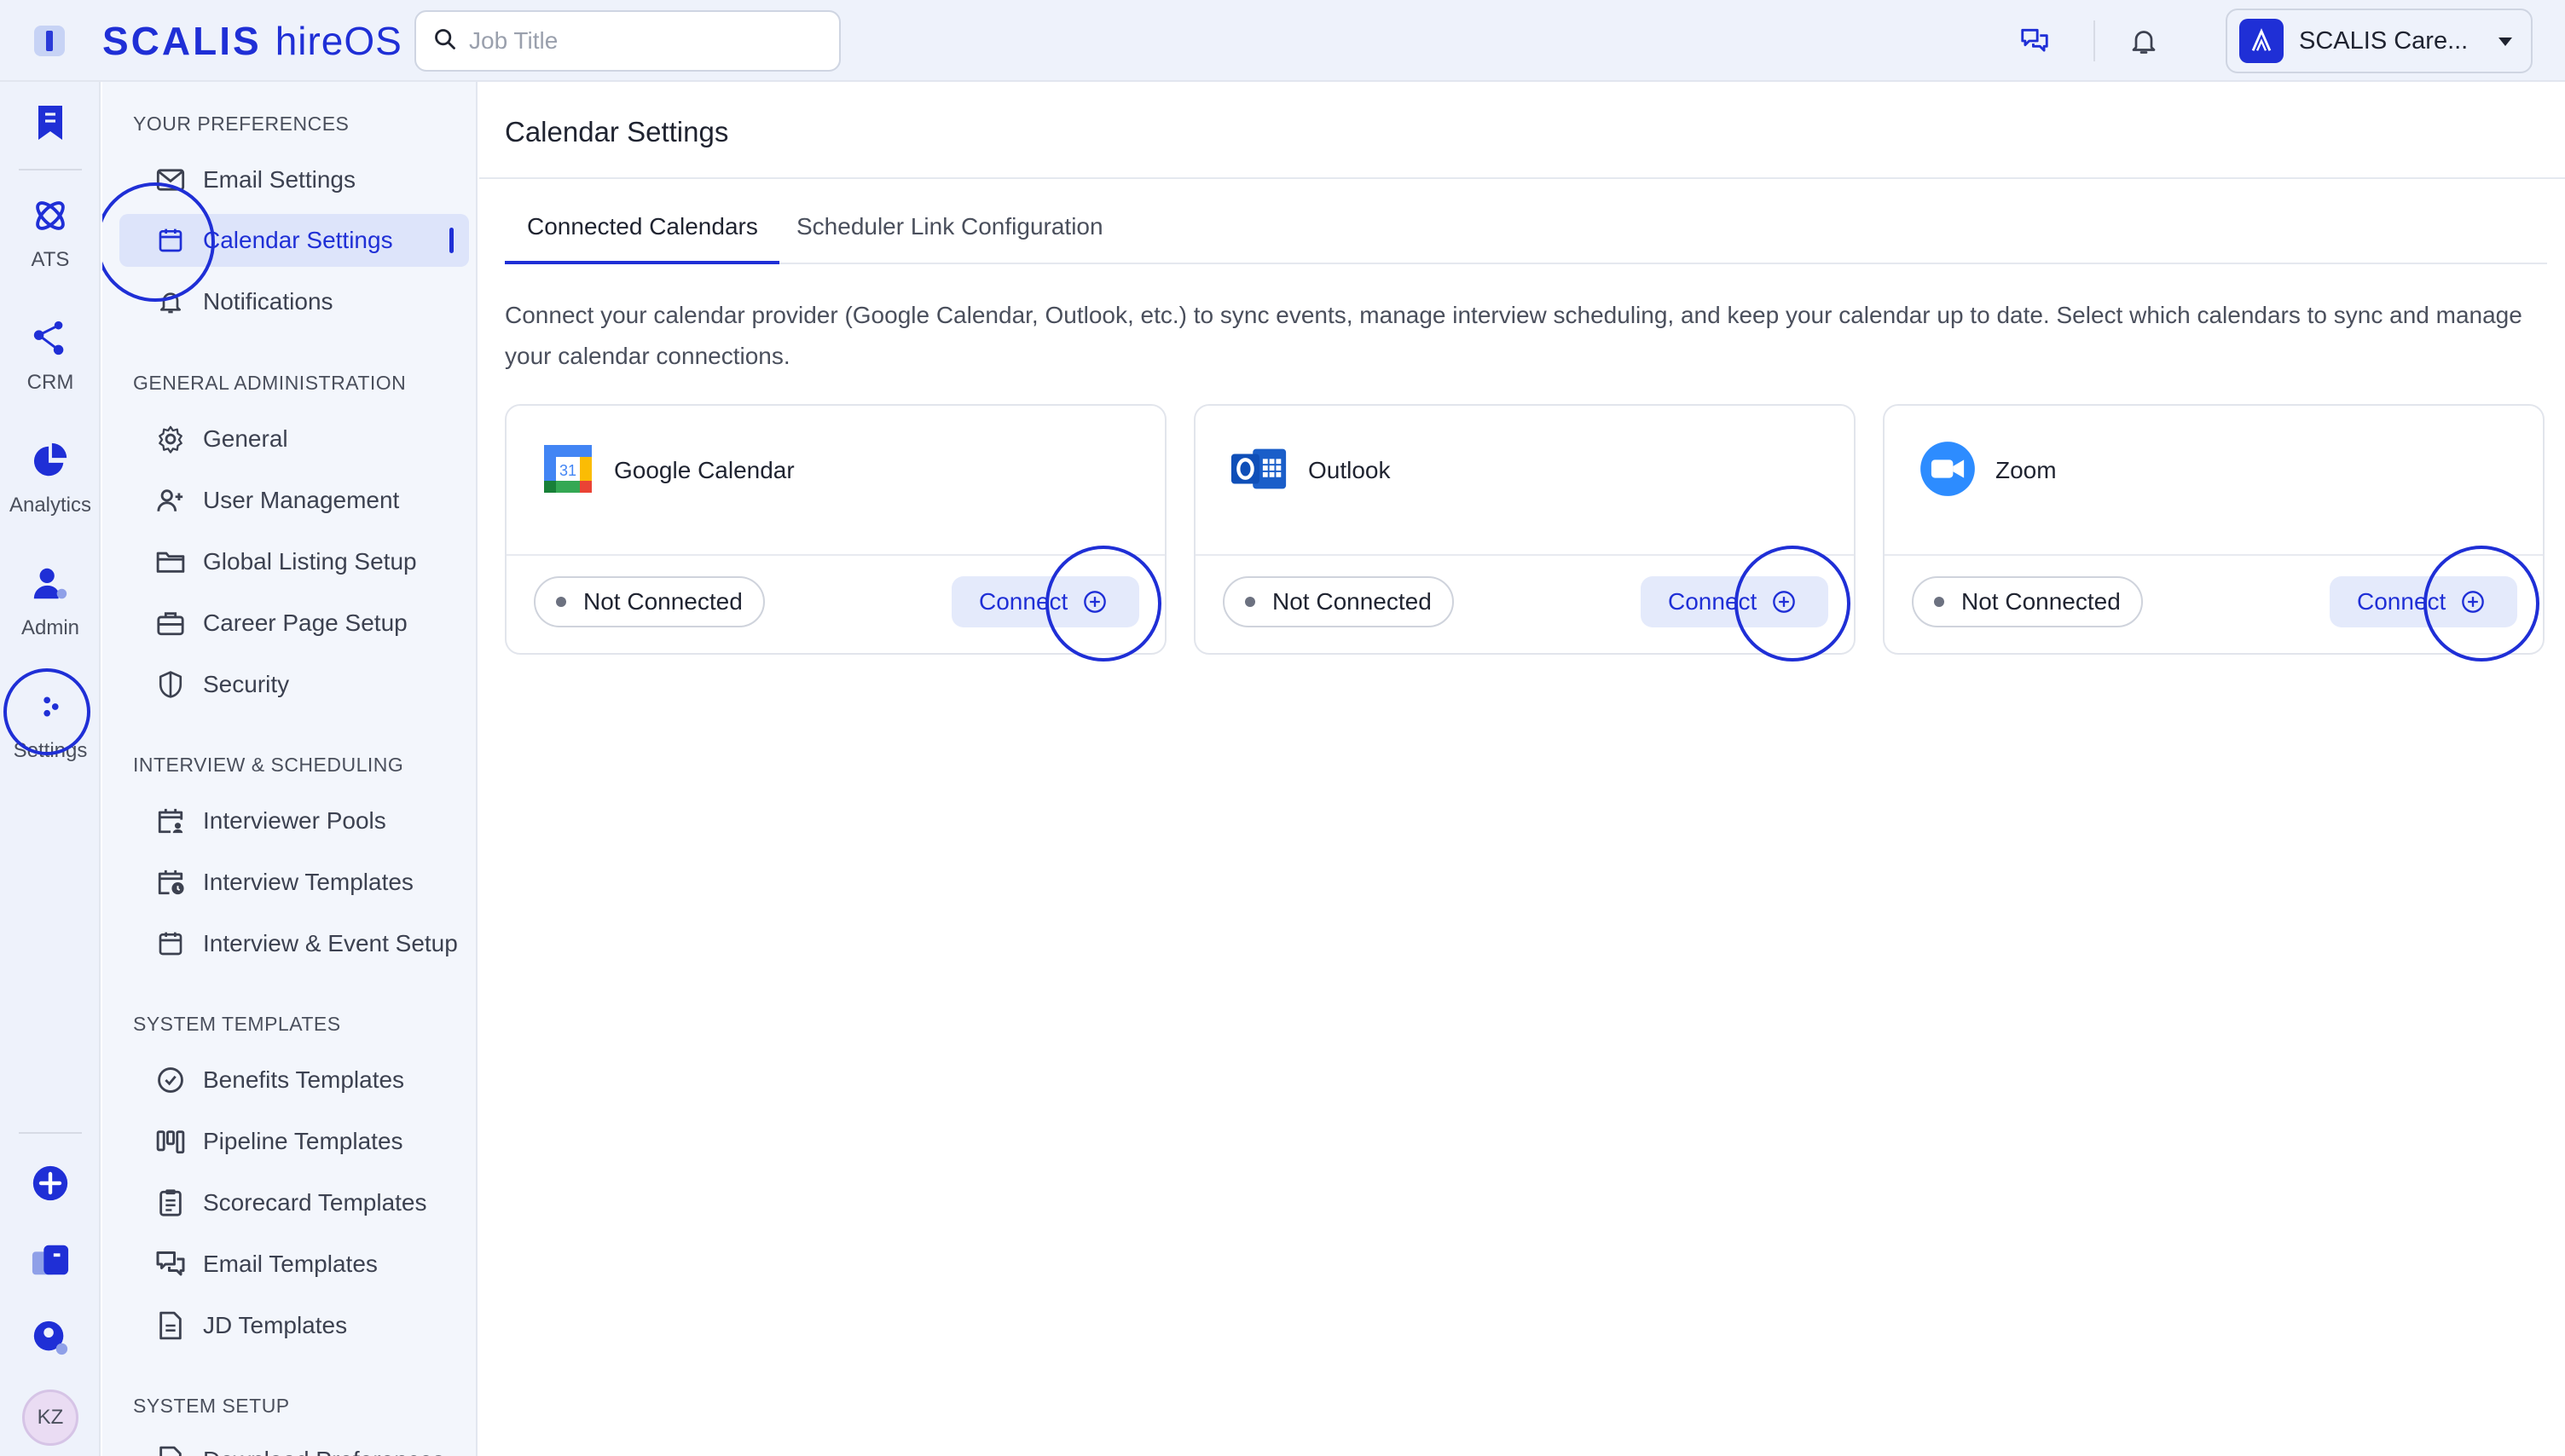  What do you see at coordinates (1735, 601) in the screenshot?
I see `connect-button-outlook: Connect` at bounding box center [1735, 601].